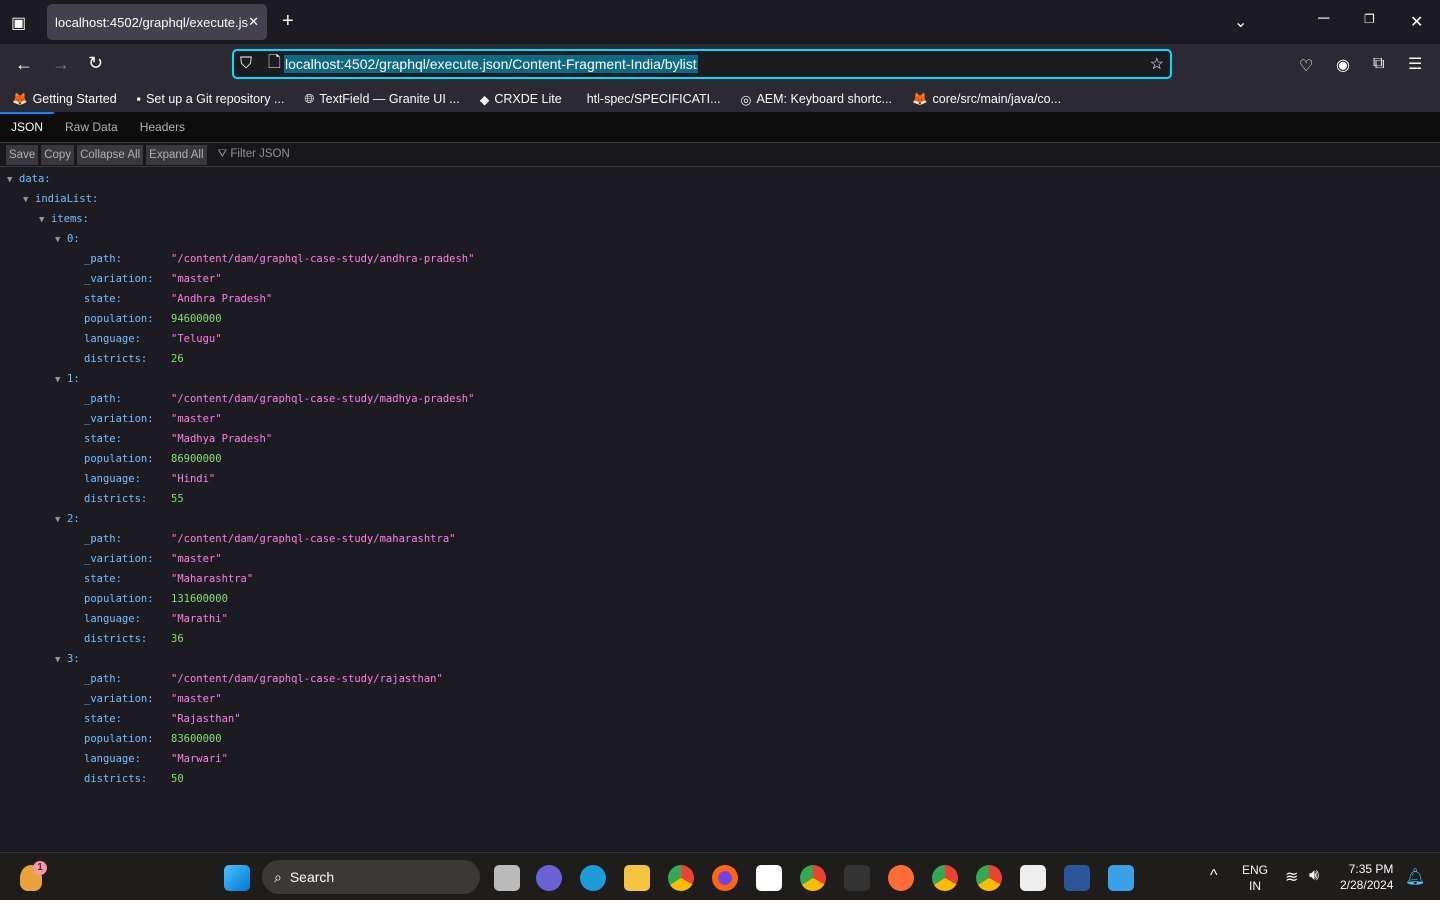  Describe the element at coordinates (237, 878) in the screenshot. I see `start-icon` at that location.